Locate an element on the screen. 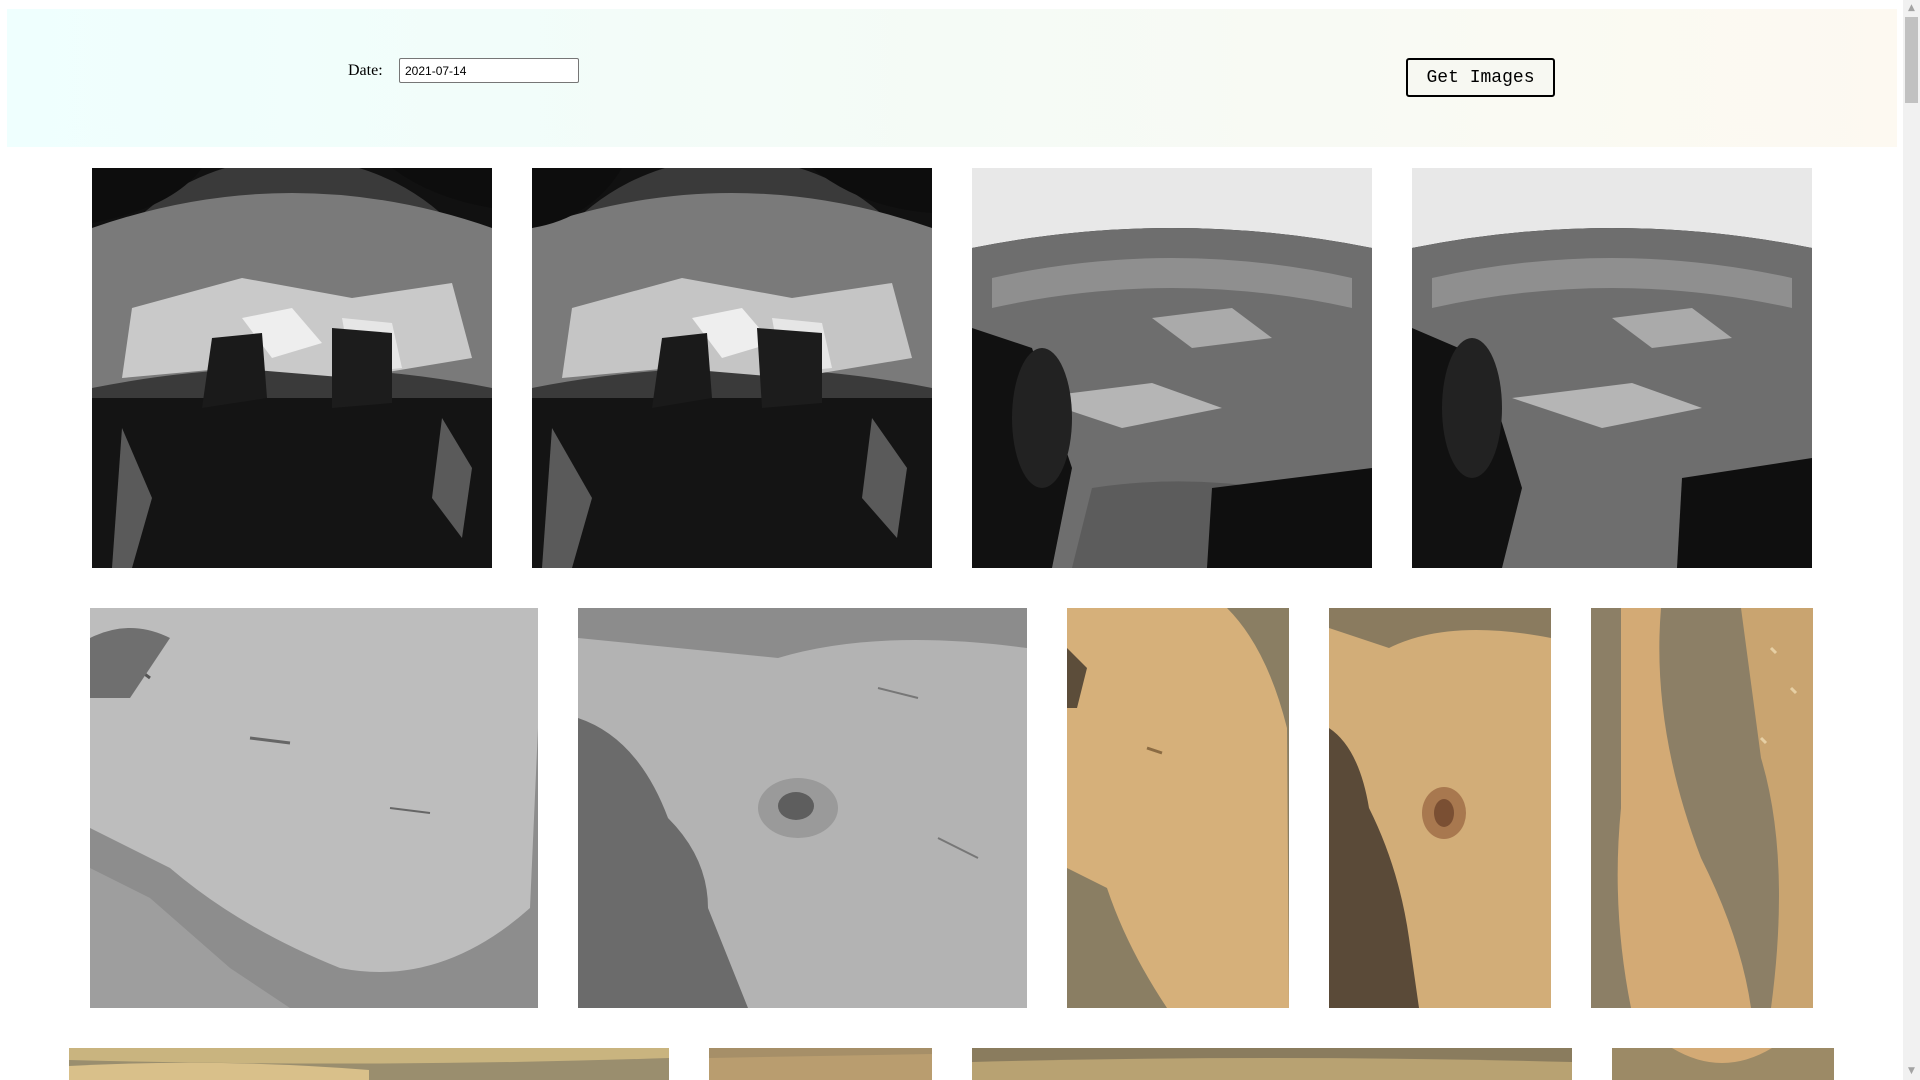 This screenshot has height=1080, width=1920. scroll-down-icon: ▼ is located at coordinates (1911, 1071).